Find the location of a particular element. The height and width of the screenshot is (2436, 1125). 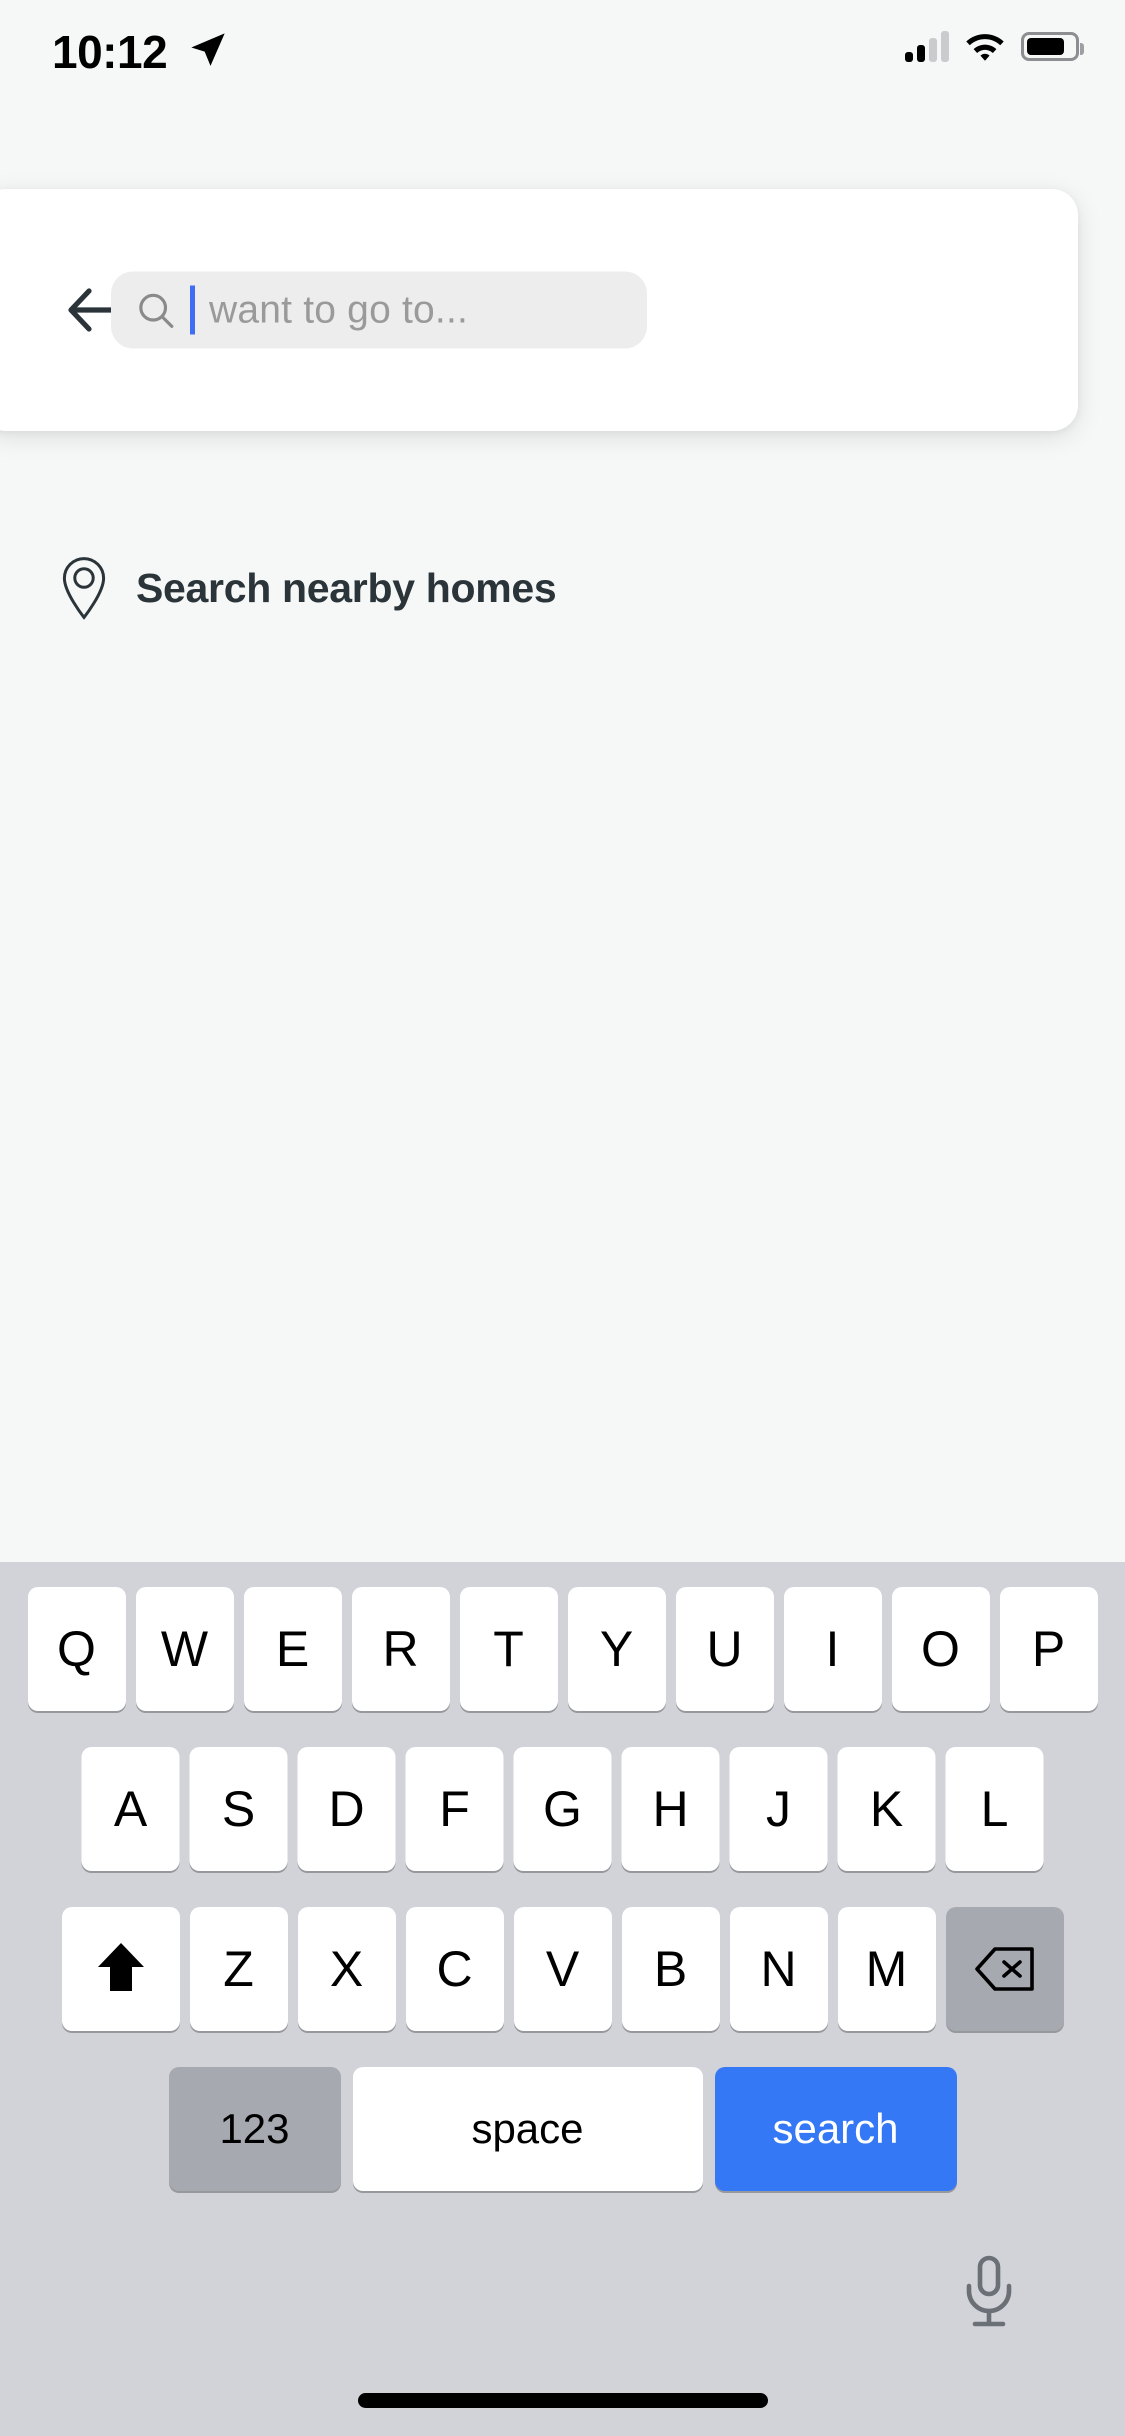

backspace-icon is located at coordinates (1004, 1969).